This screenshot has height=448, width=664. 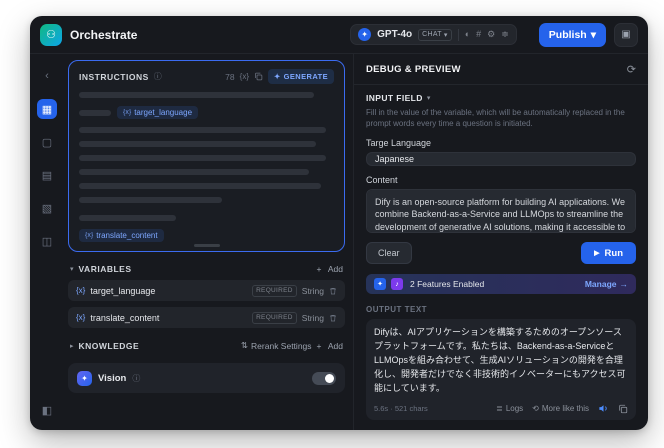 I want to click on overview-nav-icon: ◫, so click(x=47, y=241).